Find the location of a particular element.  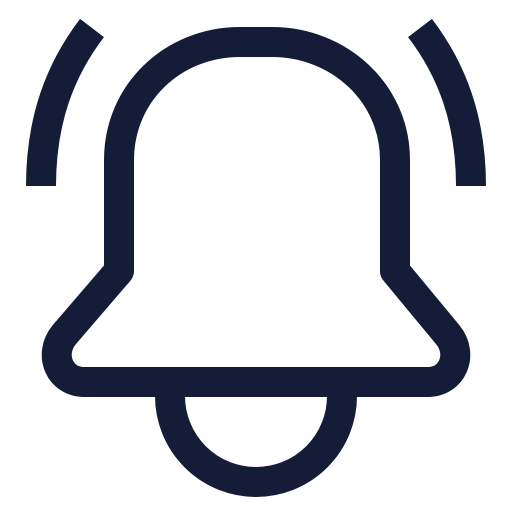

ring-arc-left is located at coordinates (65, 102).